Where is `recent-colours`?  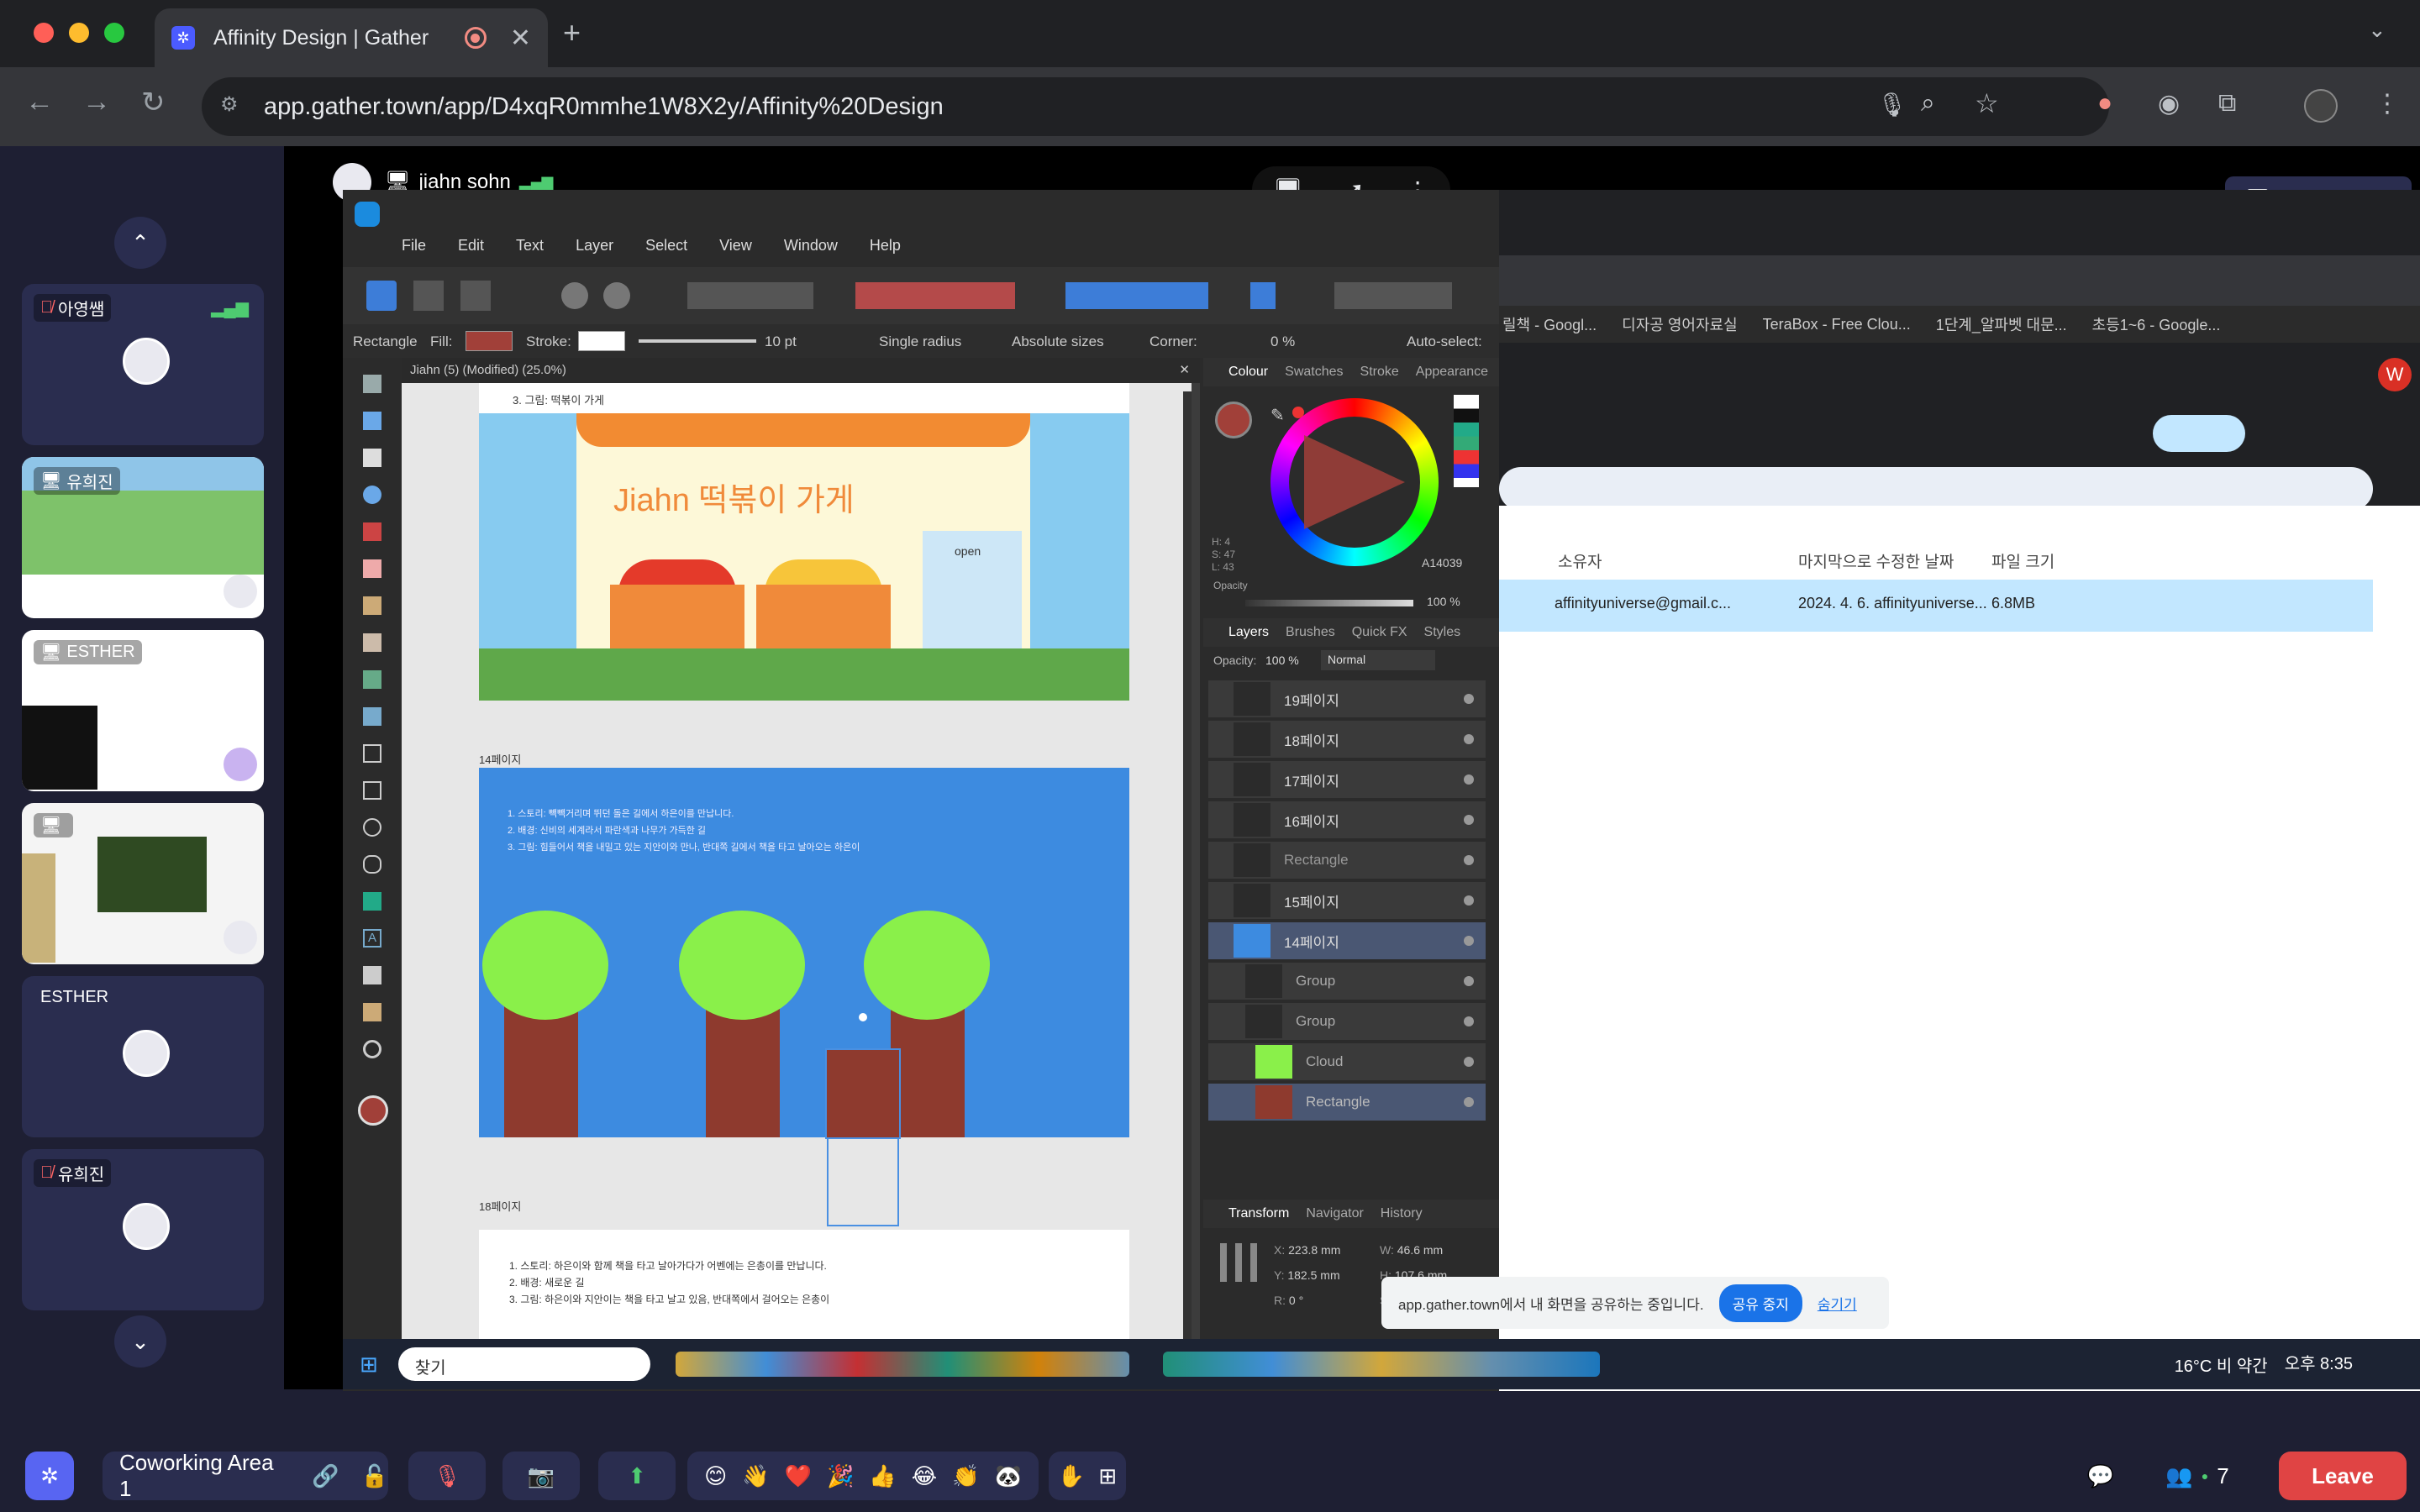 recent-colours is located at coordinates (1467, 441).